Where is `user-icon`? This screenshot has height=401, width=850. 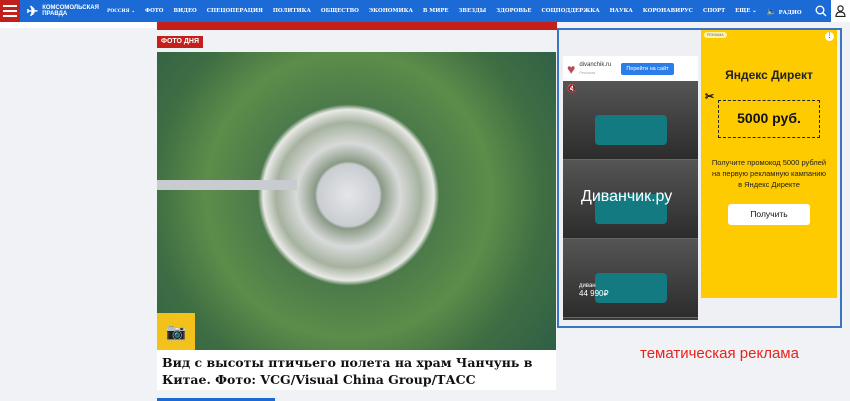 user-icon is located at coordinates (840, 11).